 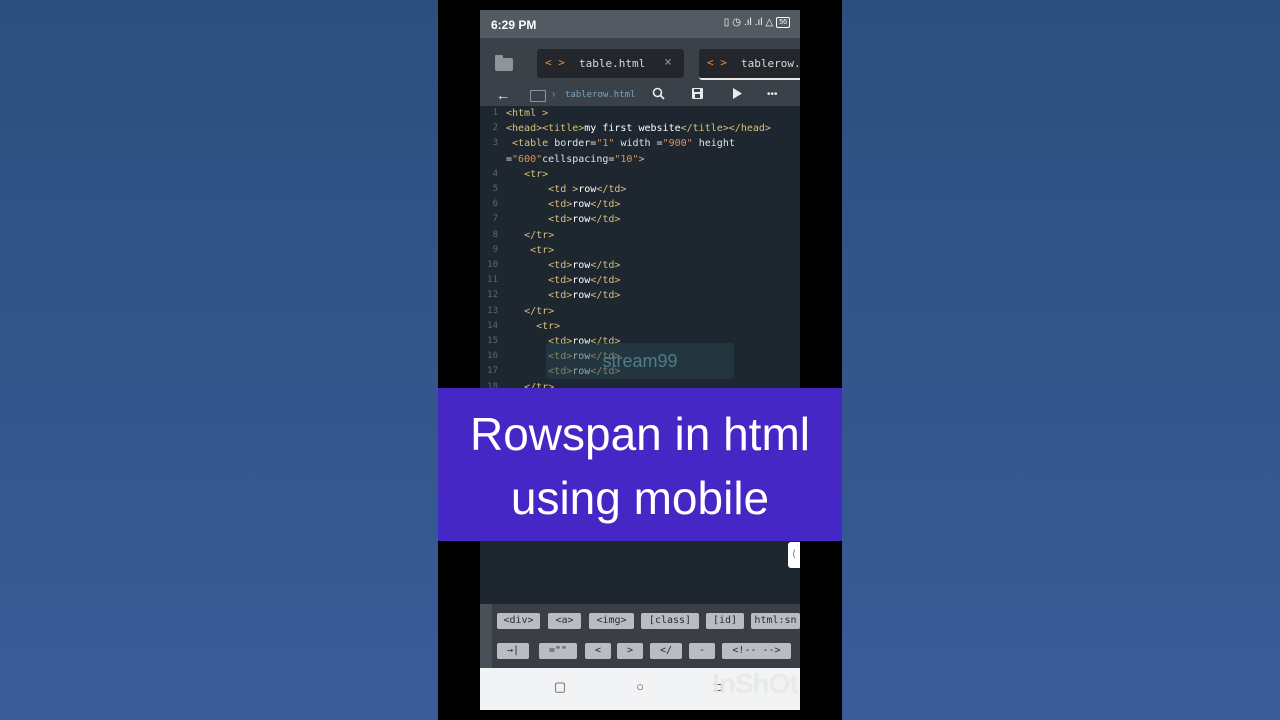 I want to click on code-text: ="600"cellspacing="10">, so click(x=575, y=159).